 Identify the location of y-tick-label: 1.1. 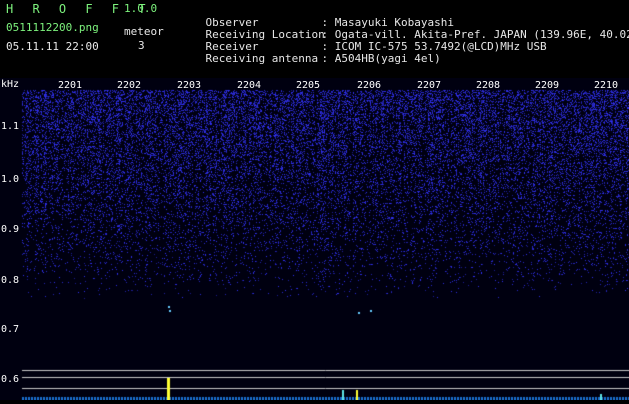
(10, 127).